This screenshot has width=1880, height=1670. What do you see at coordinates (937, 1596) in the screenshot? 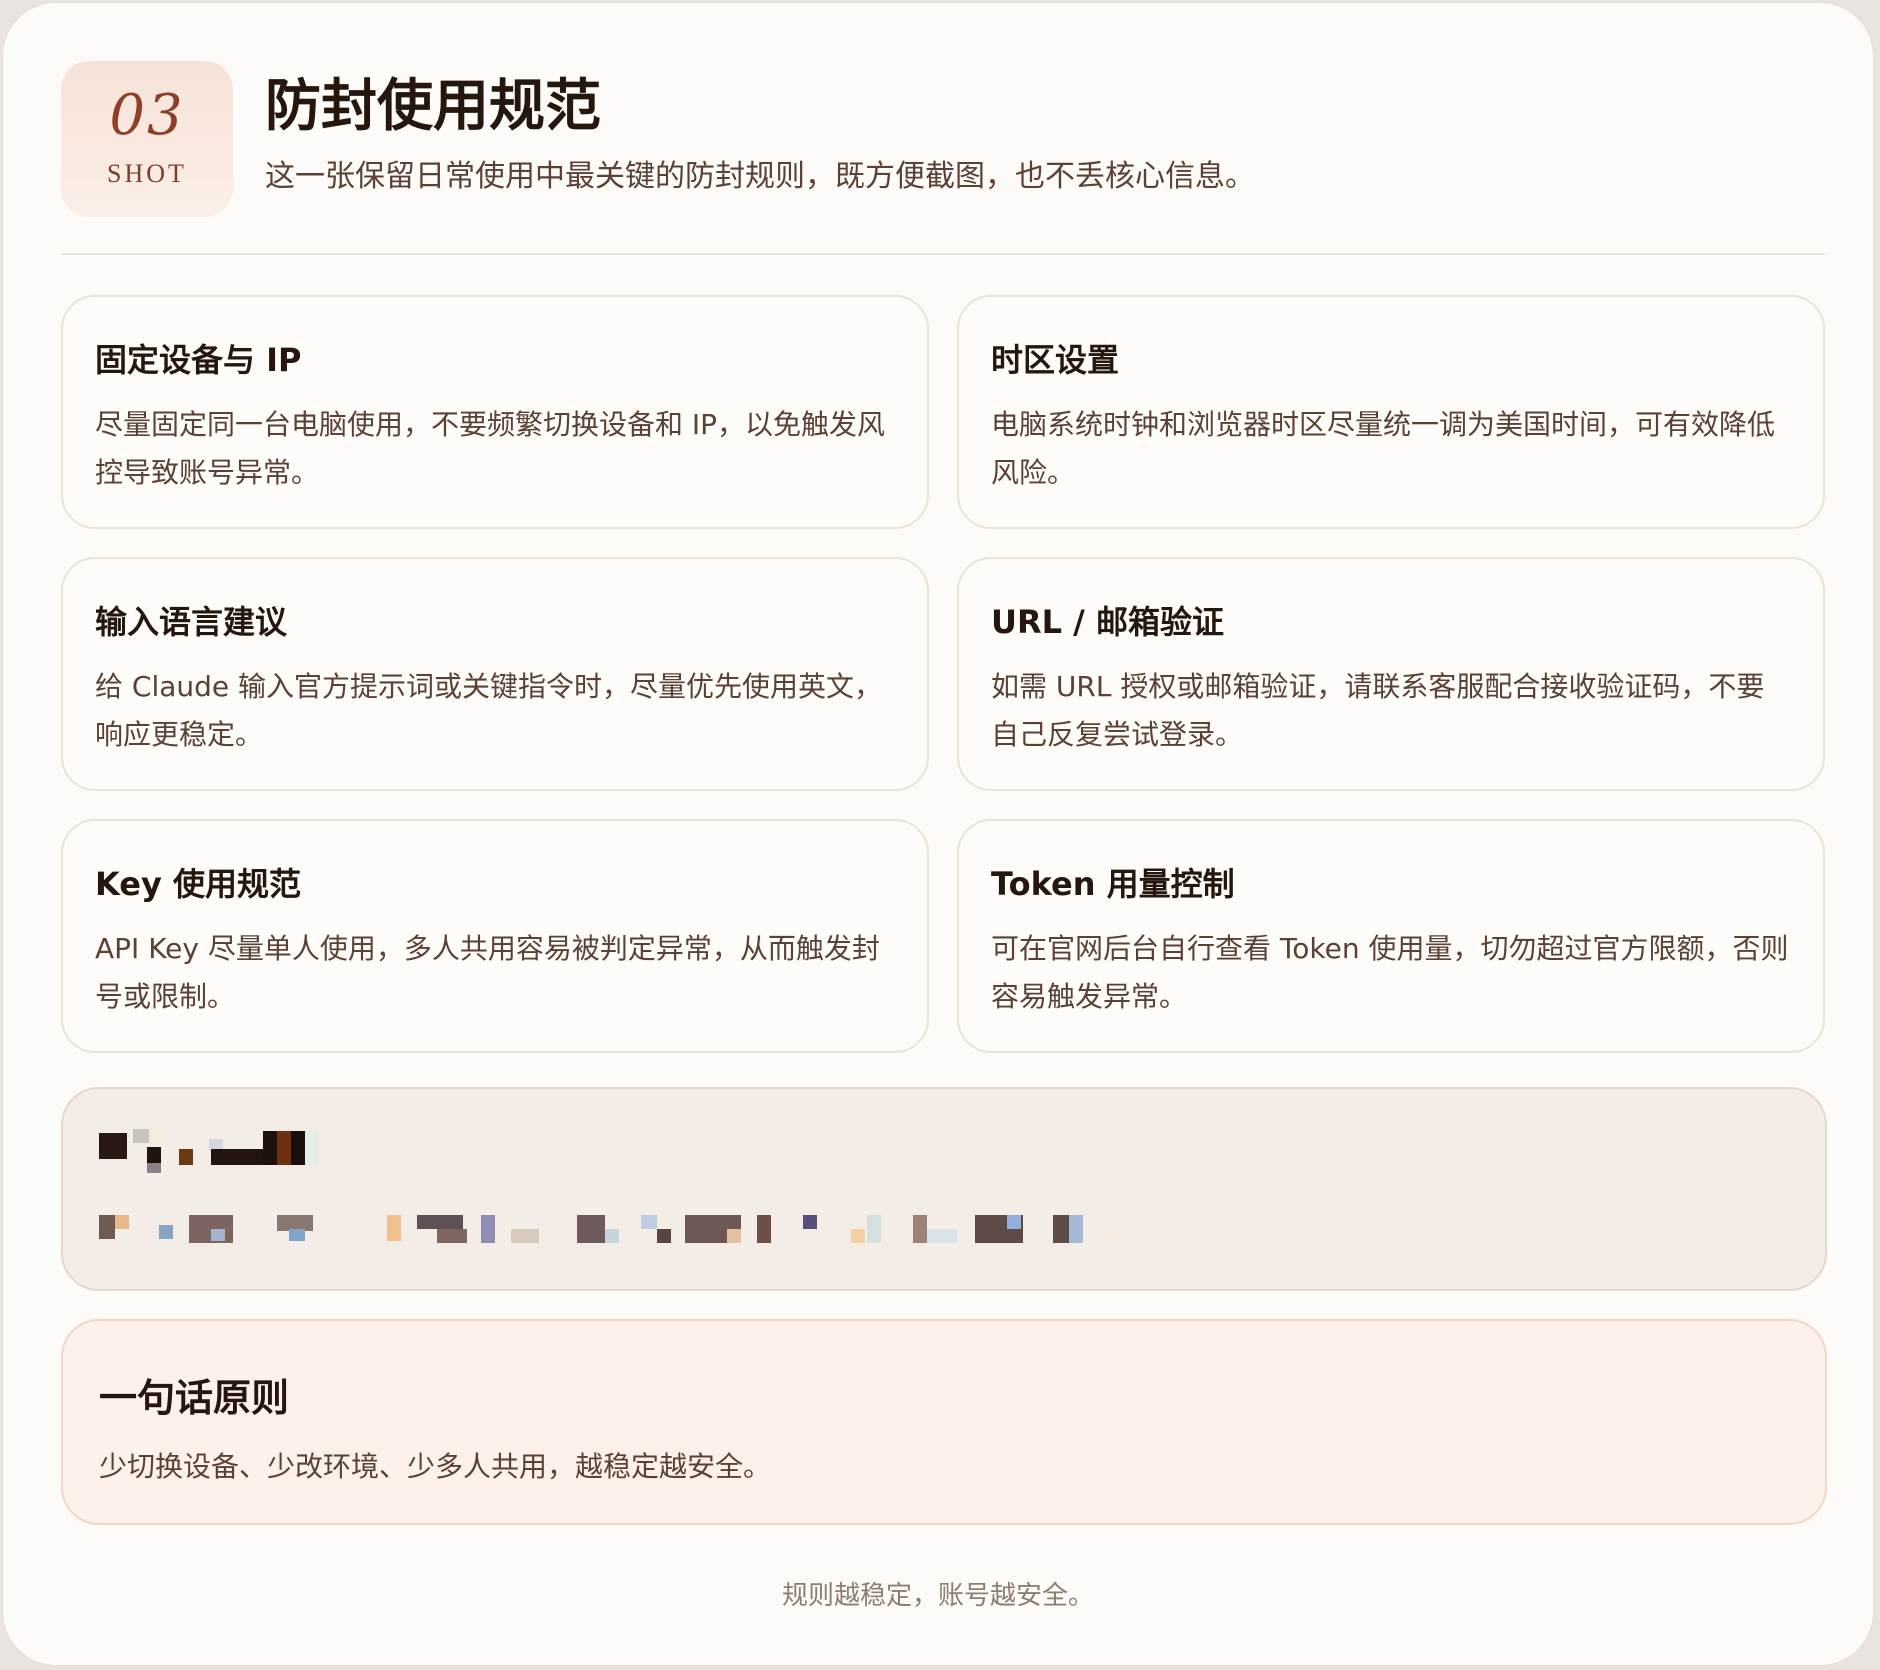
I see `footer-text: 规则越稳定，账号越安全。` at bounding box center [937, 1596].